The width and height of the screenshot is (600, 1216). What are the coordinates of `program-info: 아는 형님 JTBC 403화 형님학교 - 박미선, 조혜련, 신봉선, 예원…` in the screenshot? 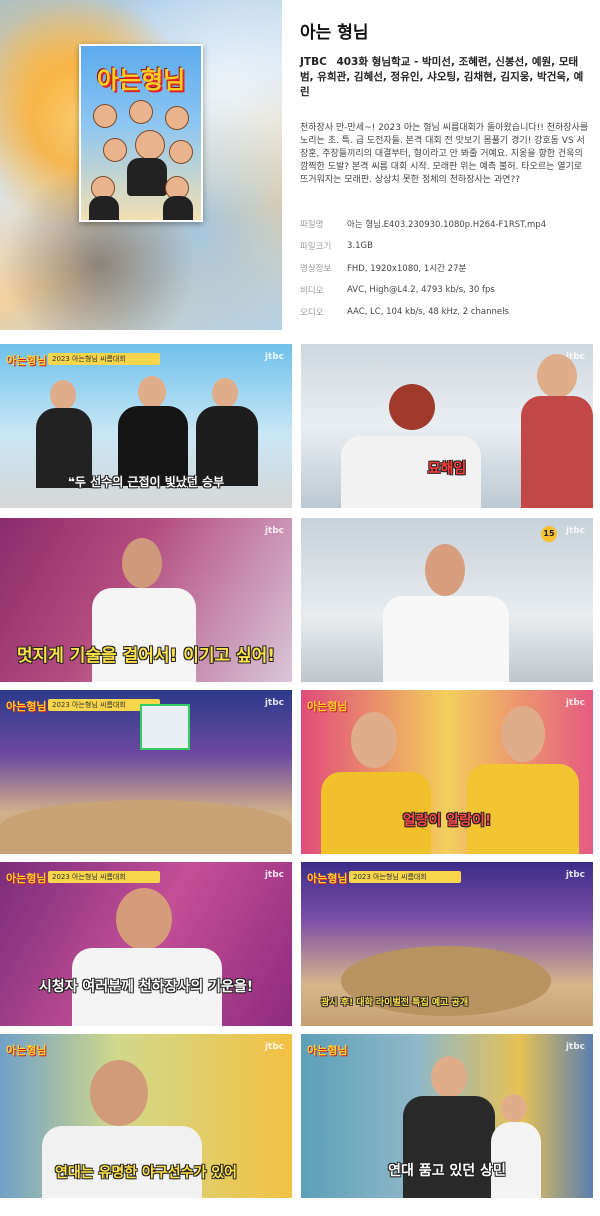 It's located at (445, 170).